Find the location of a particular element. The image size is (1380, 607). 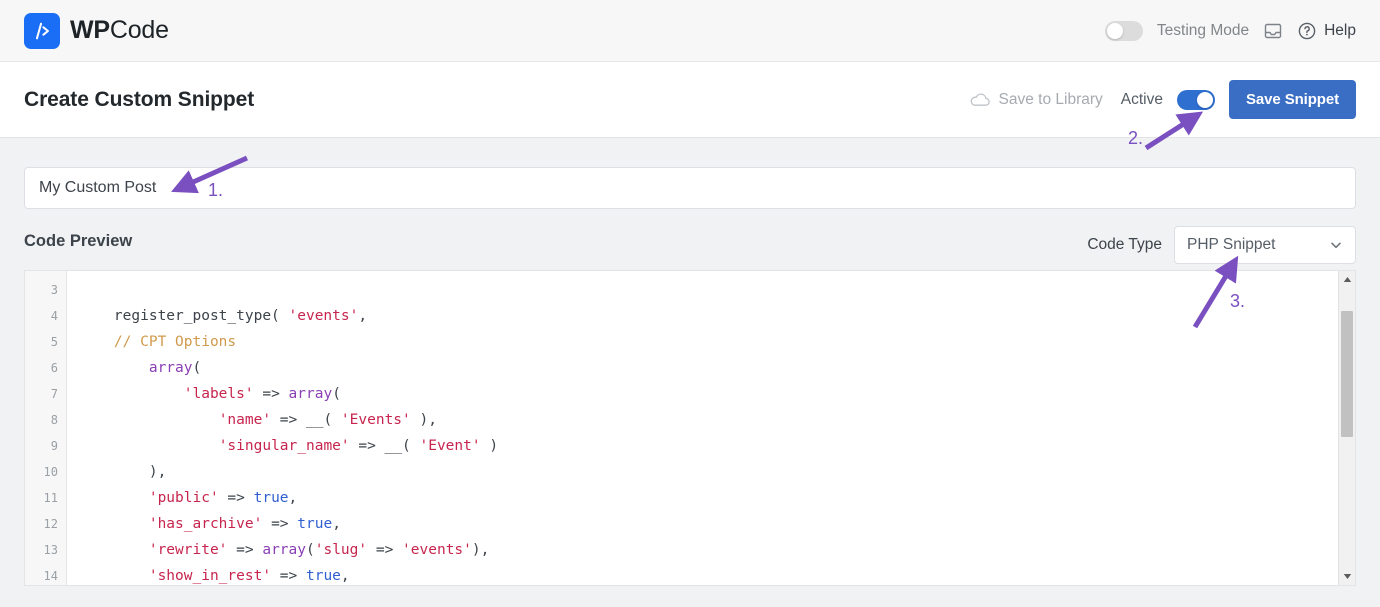

line-number-gutter: 3 4 5 6 7 8 9 10 11 12 13 14 is located at coordinates (46, 428).